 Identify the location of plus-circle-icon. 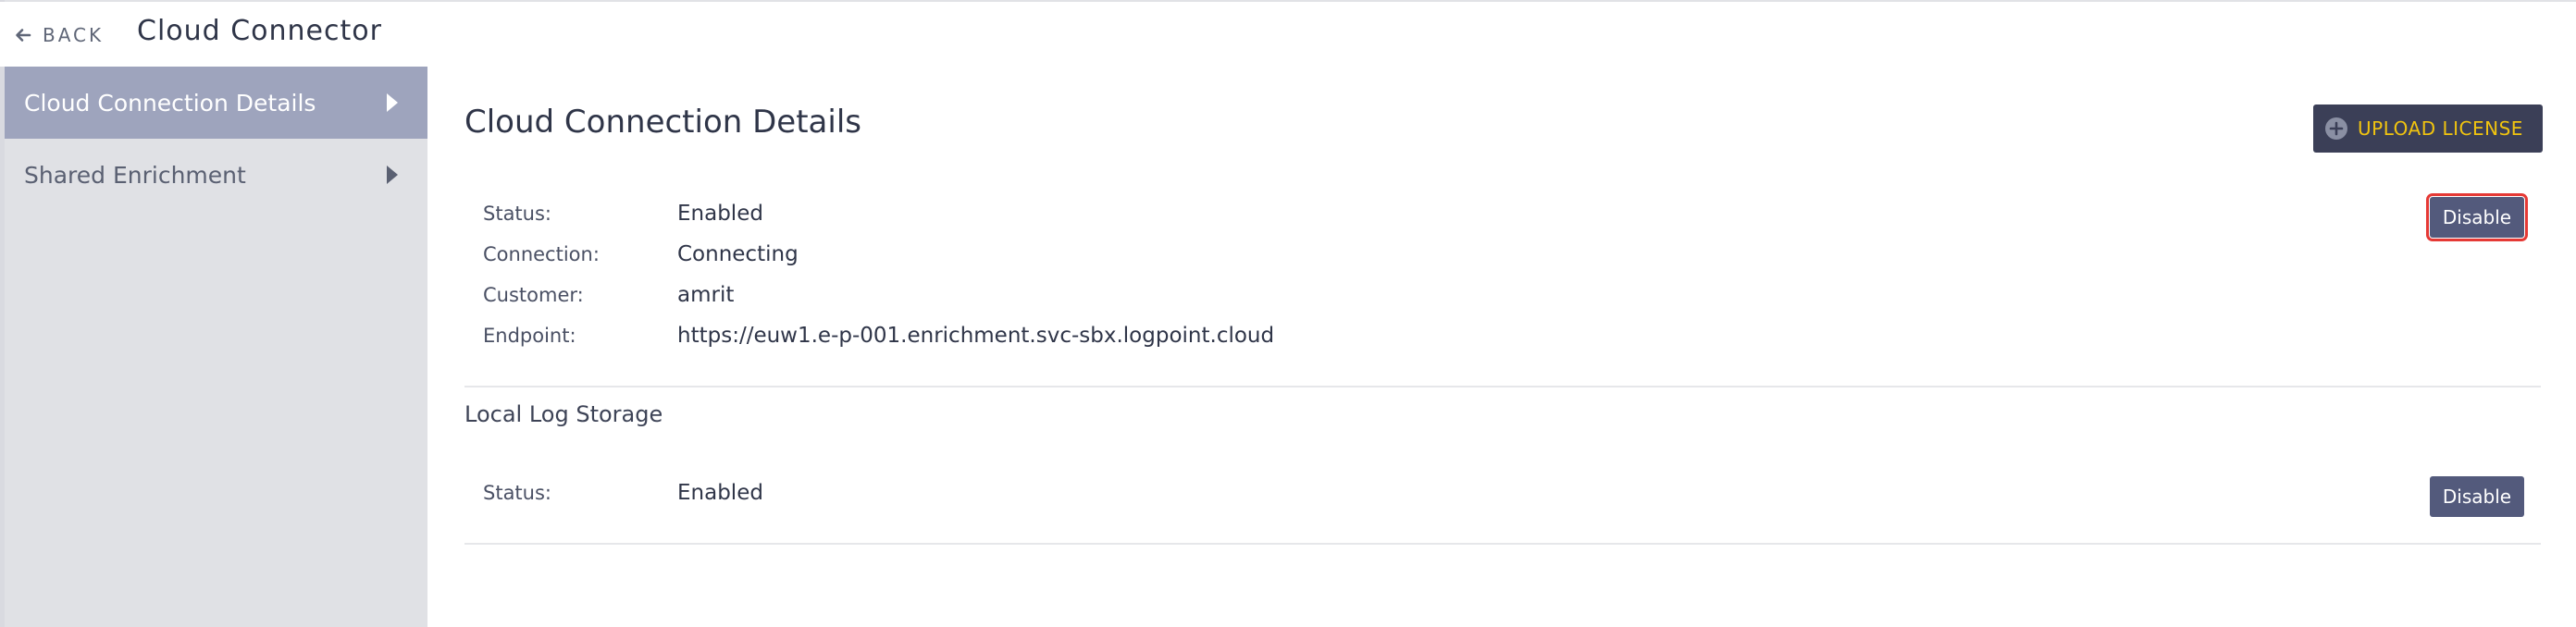
(2336, 128).